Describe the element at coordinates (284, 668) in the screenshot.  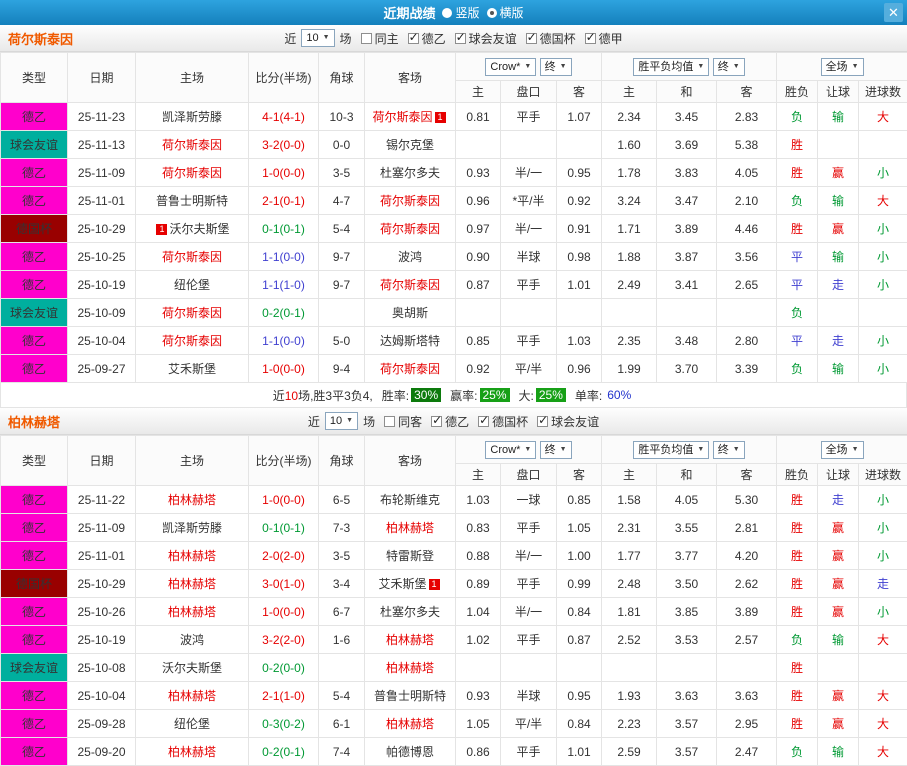
I see `score-cell: 0-2(0-0)` at that location.